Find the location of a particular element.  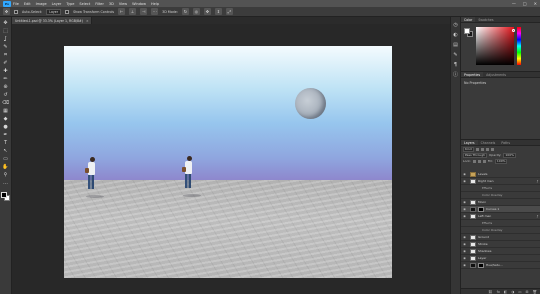

layer-row: ◉ Right men ƒ is located at coordinates (500, 181).